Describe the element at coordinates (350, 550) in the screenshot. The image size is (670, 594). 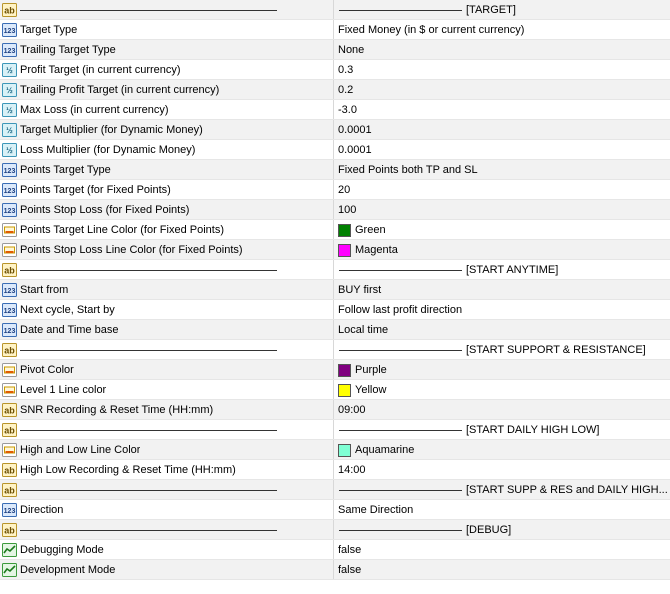
I see `param-value: false` at that location.